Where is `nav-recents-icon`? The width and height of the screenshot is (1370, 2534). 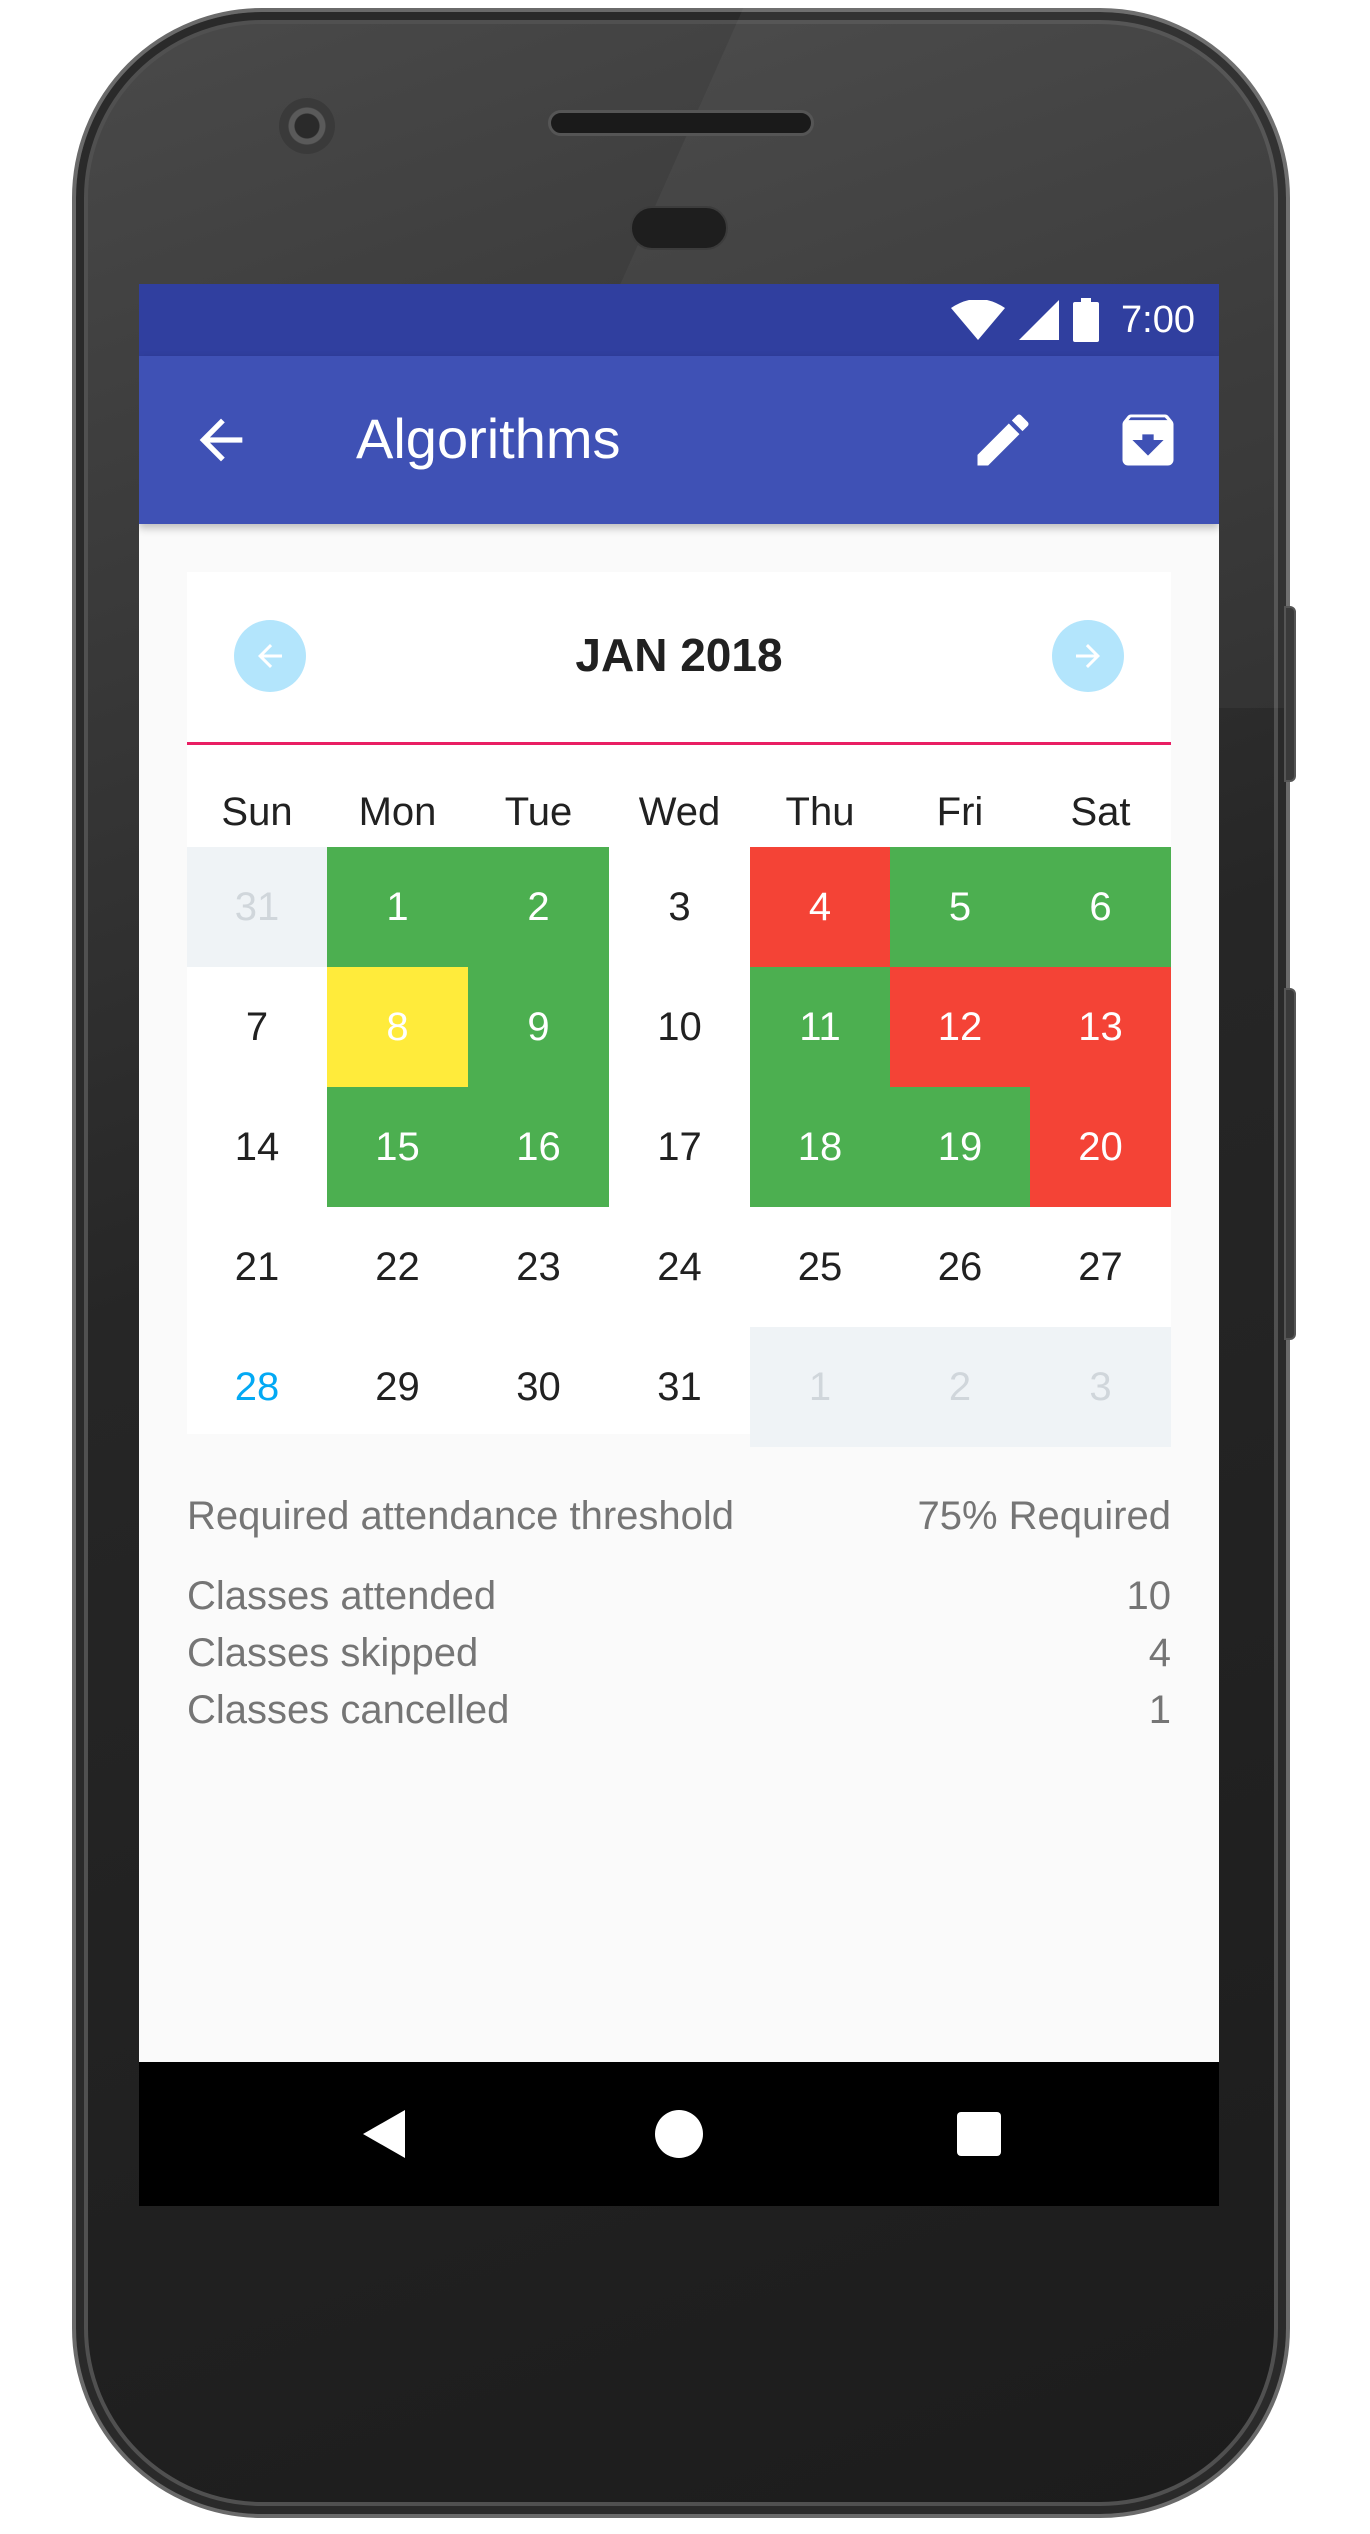 nav-recents-icon is located at coordinates (979, 2134).